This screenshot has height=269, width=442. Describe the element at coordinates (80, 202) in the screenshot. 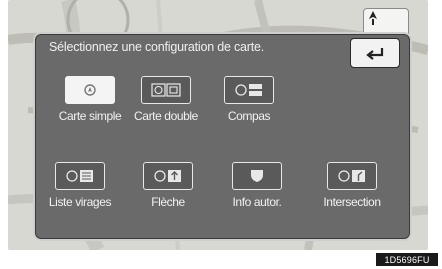

I see `liste-virages-label: Liste virages` at that location.